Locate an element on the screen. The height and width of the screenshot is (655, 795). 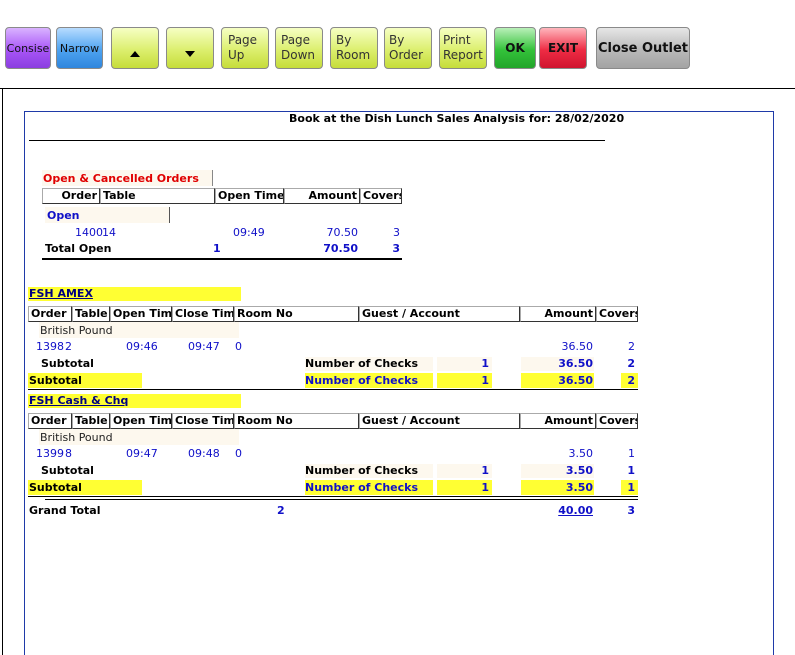
amex-subtotal-covers: 2 is located at coordinates (631, 363).